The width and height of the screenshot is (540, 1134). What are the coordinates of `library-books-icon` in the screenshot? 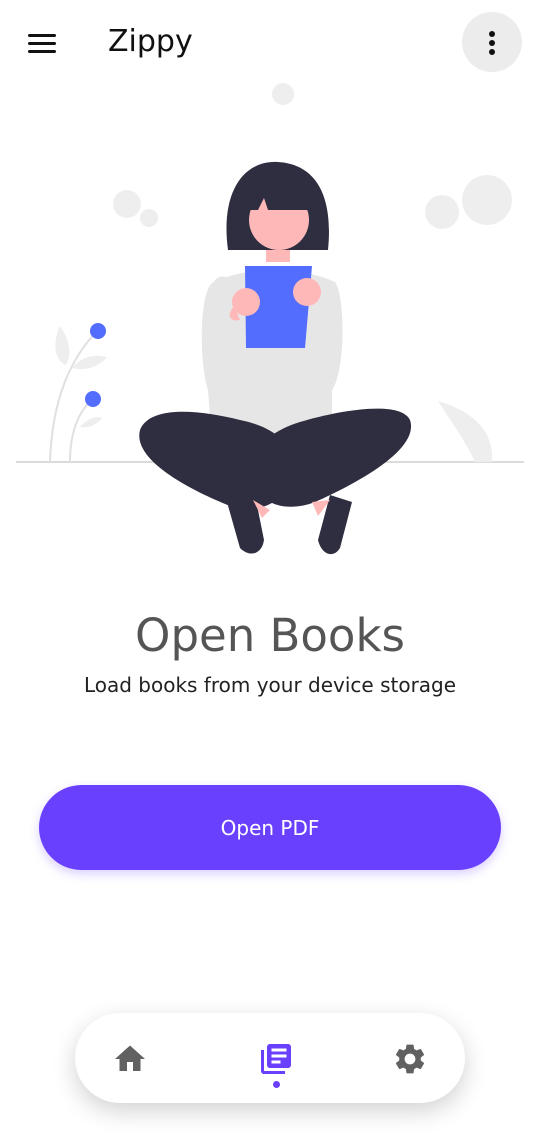 It's located at (276, 1059).